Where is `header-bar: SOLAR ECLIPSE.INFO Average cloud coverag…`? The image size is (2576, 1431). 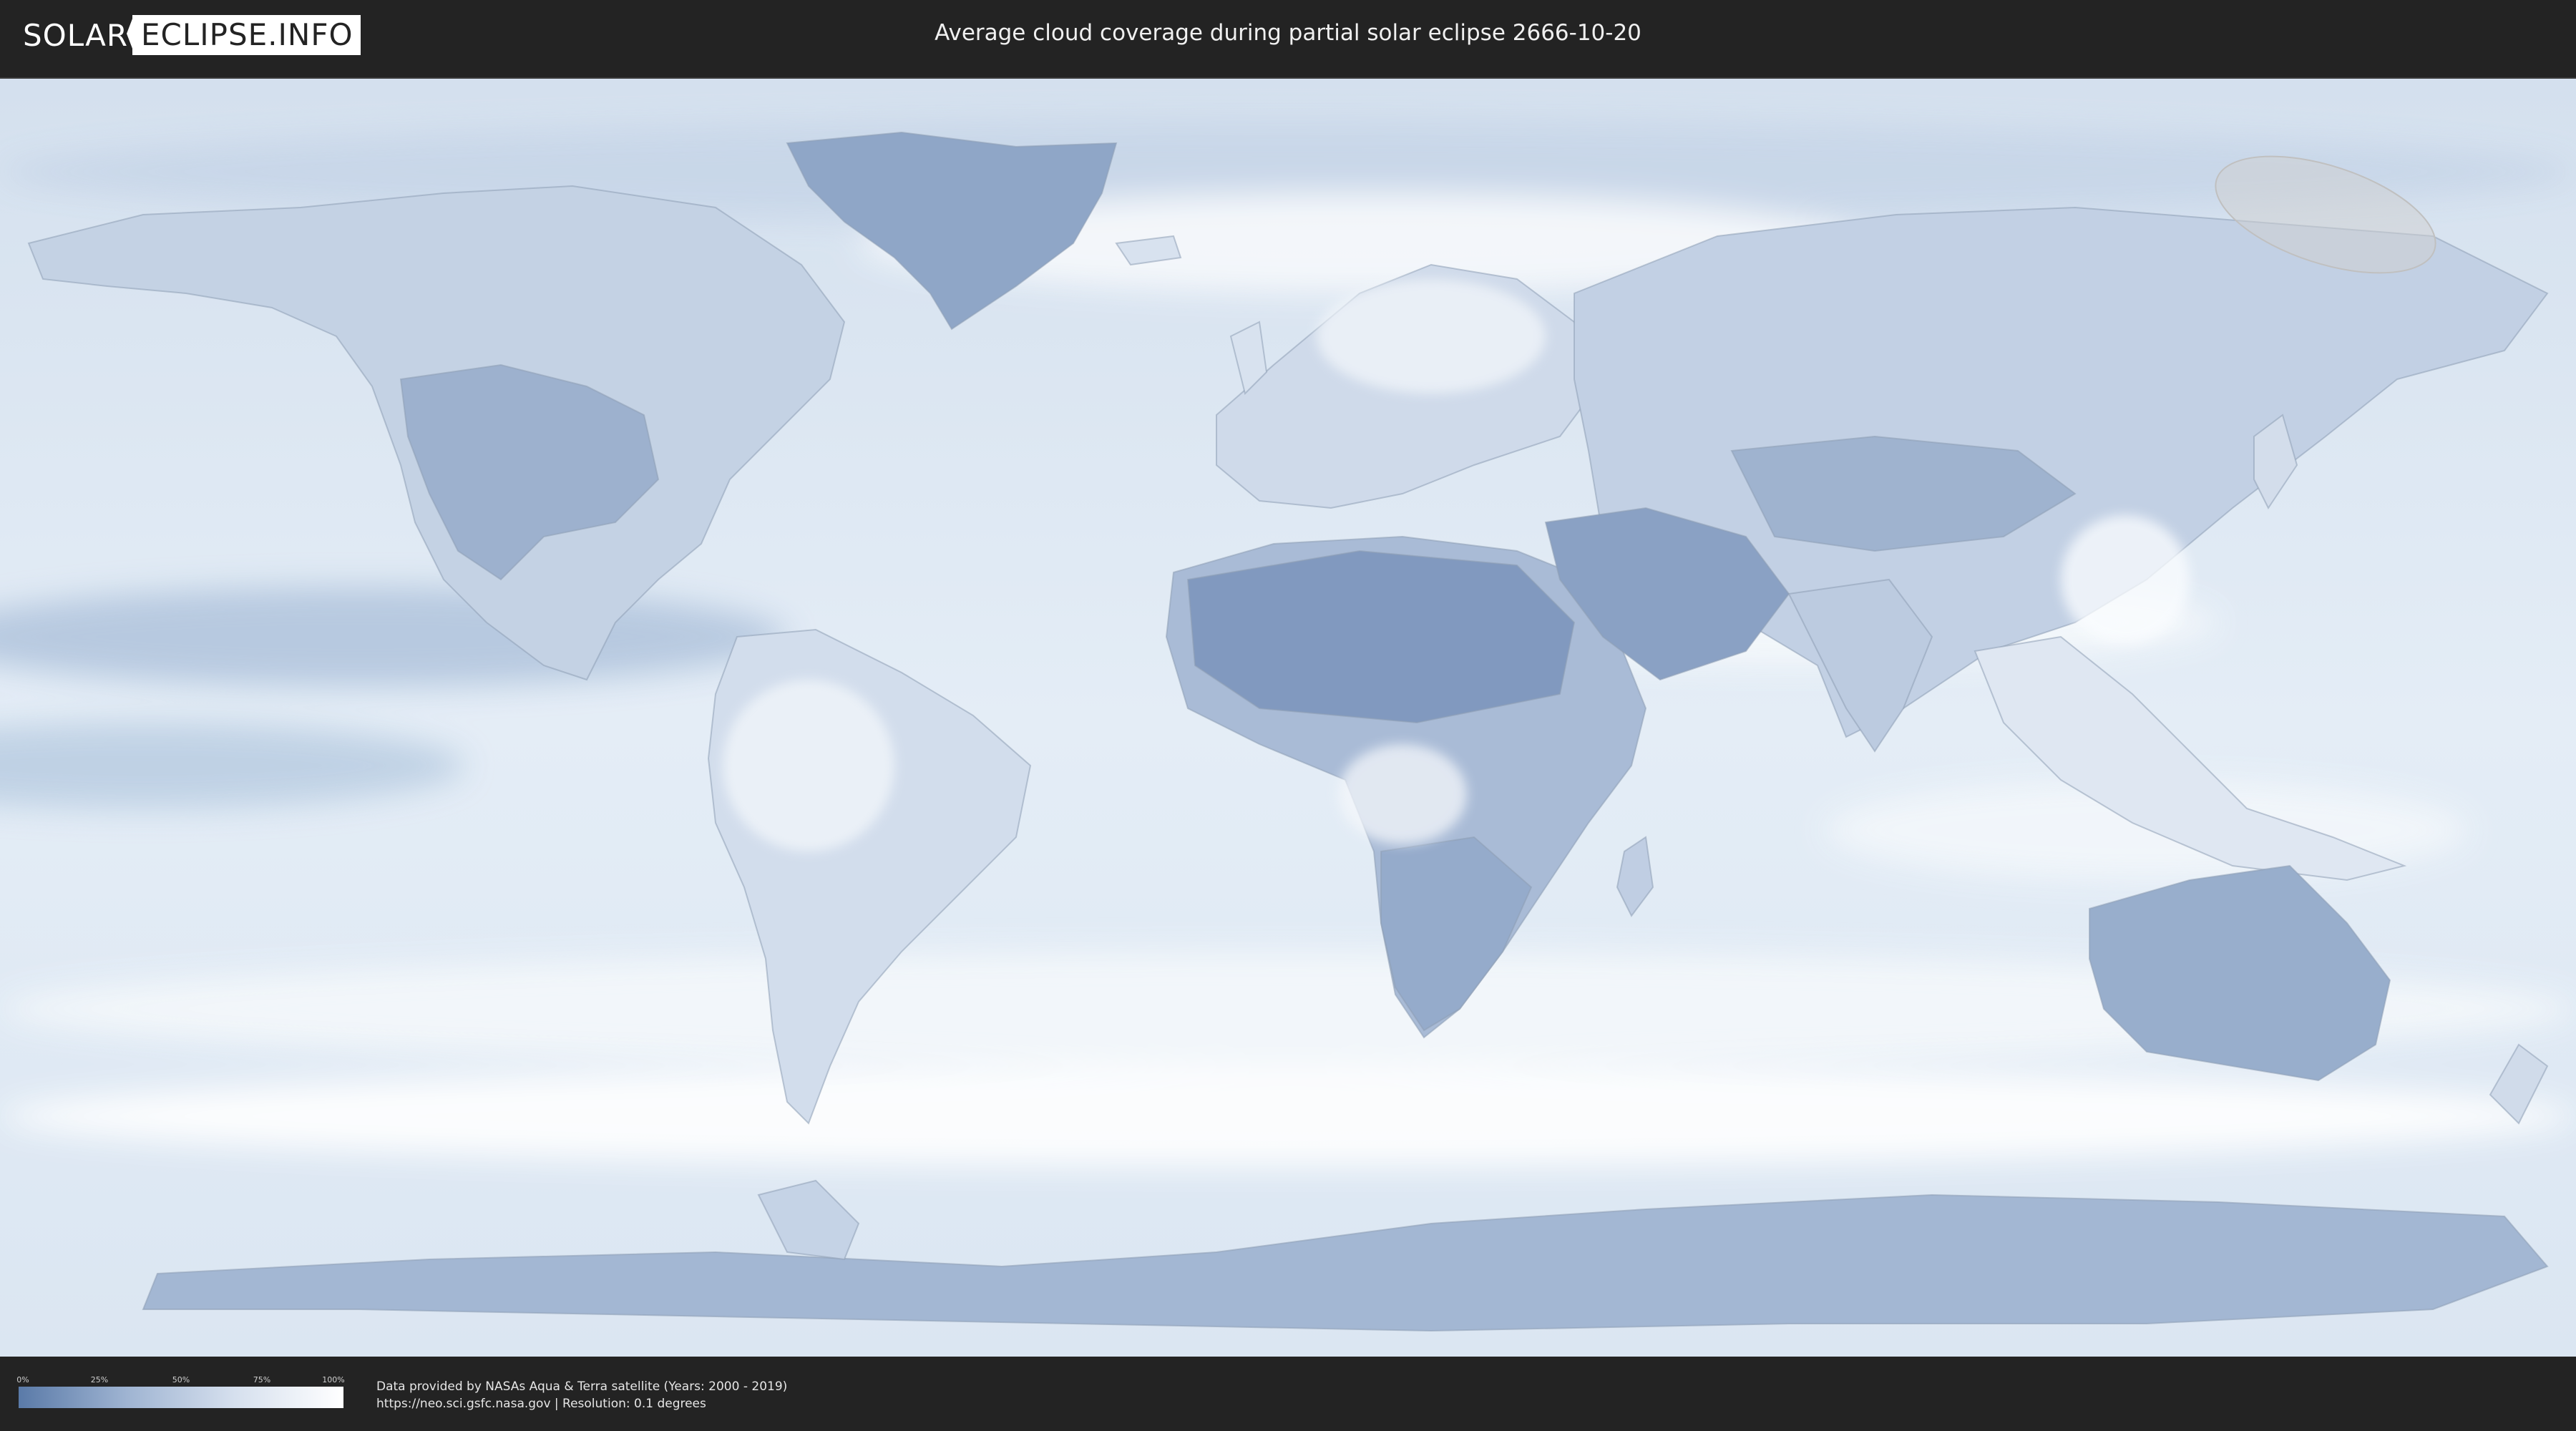 header-bar: SOLAR ECLIPSE.INFO Average cloud coverag… is located at coordinates (1288, 36).